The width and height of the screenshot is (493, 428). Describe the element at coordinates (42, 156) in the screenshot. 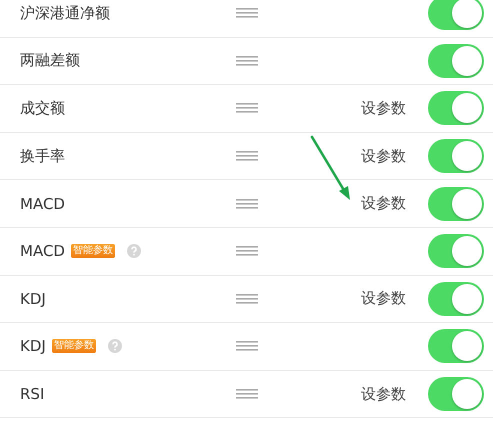

I see `indicator-name: 换手率` at that location.